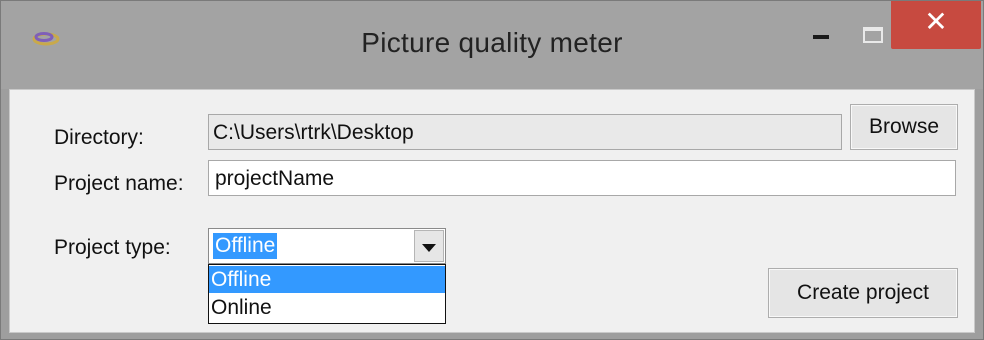 Image resolution: width=984 pixels, height=340 pixels. What do you see at coordinates (821, 24) in the screenshot?
I see `minimize-button` at bounding box center [821, 24].